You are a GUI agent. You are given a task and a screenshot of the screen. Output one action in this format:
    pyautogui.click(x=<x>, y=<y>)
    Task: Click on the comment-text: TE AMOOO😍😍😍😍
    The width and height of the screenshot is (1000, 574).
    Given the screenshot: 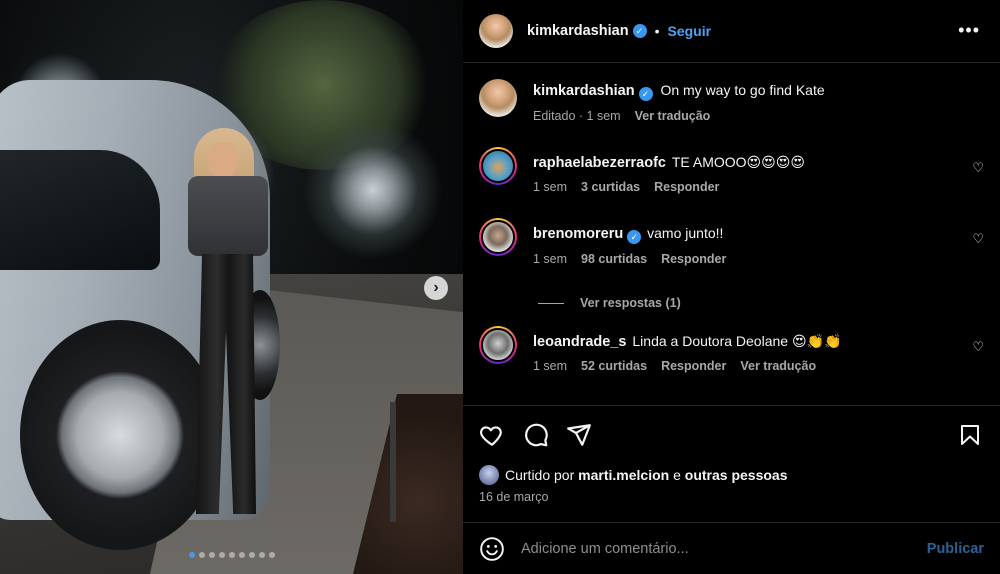 What is the action you would take?
    pyautogui.click(x=738, y=162)
    